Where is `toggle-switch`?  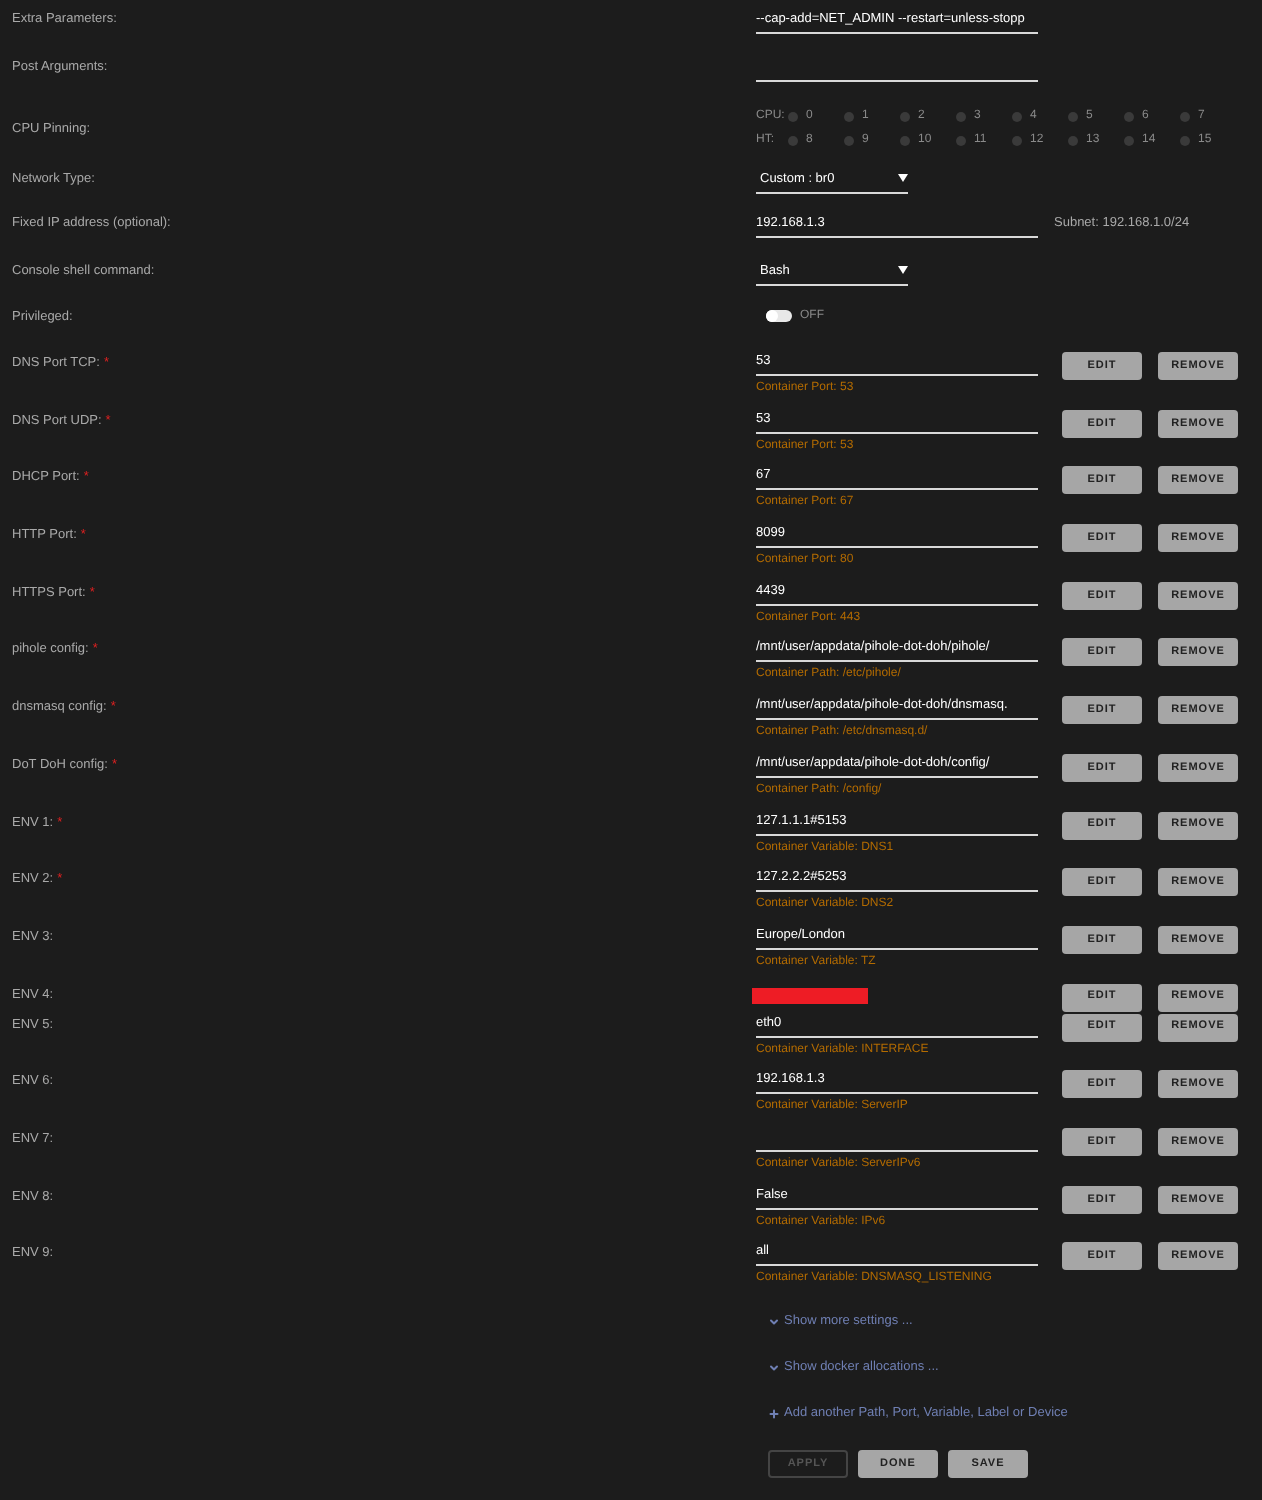 toggle-switch is located at coordinates (779, 316).